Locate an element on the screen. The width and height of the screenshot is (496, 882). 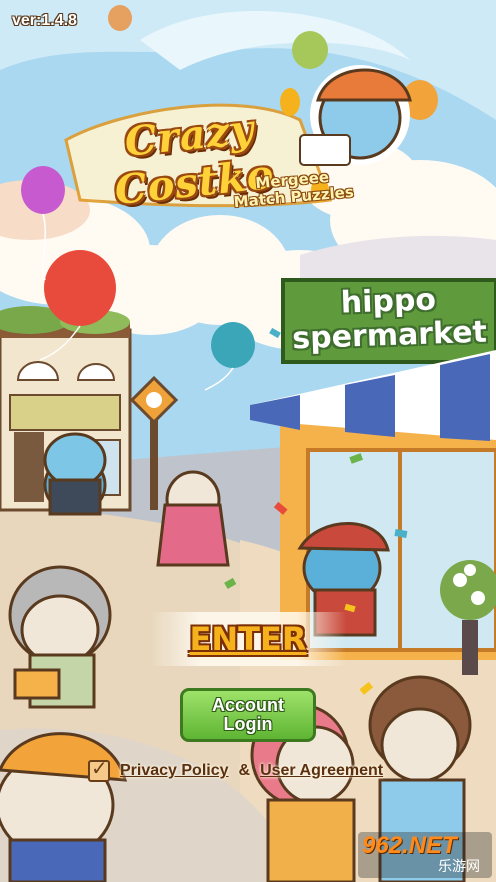
watermark-subtext: 乐游网 is located at coordinates (459, 867).